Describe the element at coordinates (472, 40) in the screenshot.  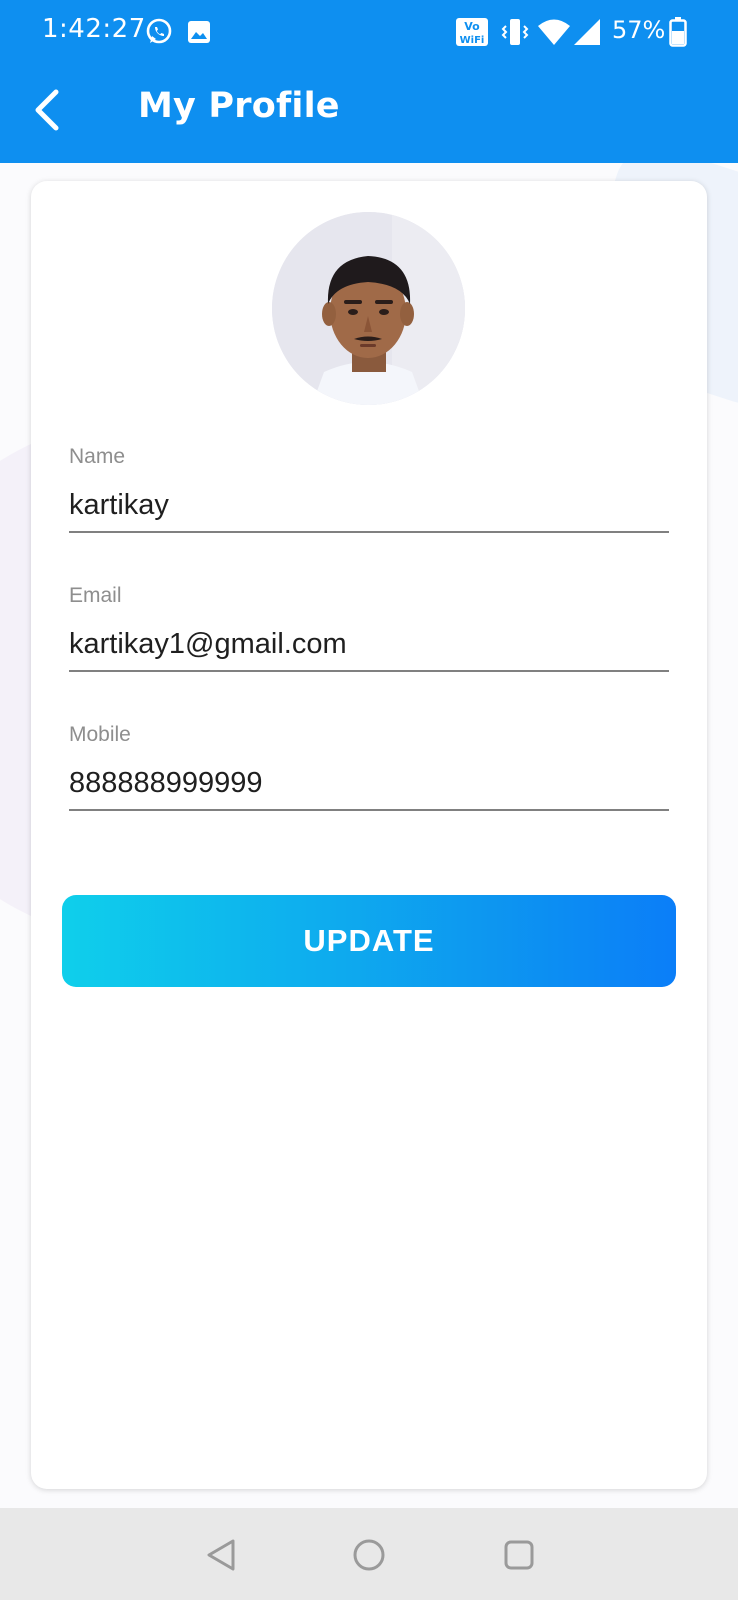
I see `vowifi-bottom-text: WiFi` at that location.